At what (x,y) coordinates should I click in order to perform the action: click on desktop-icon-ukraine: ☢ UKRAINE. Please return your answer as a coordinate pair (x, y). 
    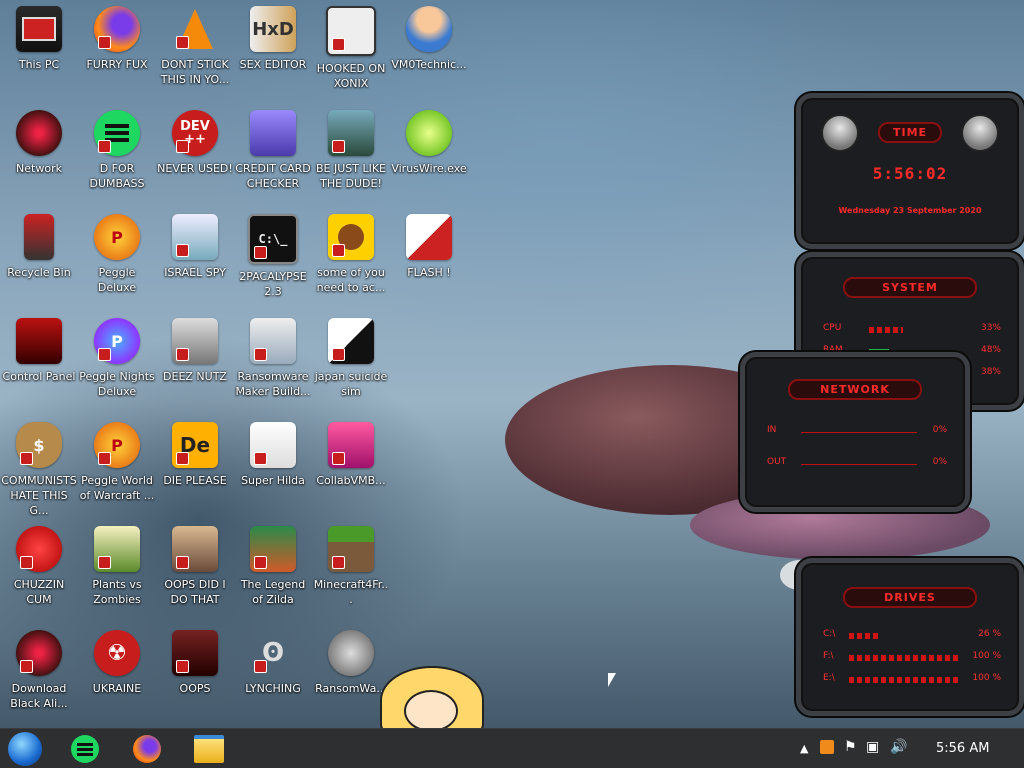
    Looking at the image, I should click on (117, 676).